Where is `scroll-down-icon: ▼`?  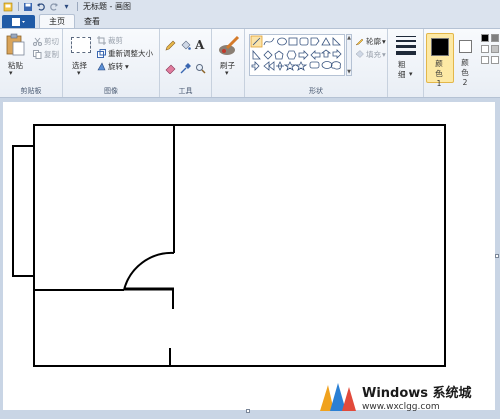
scroll-down-icon: ▼ is located at coordinates (349, 72).